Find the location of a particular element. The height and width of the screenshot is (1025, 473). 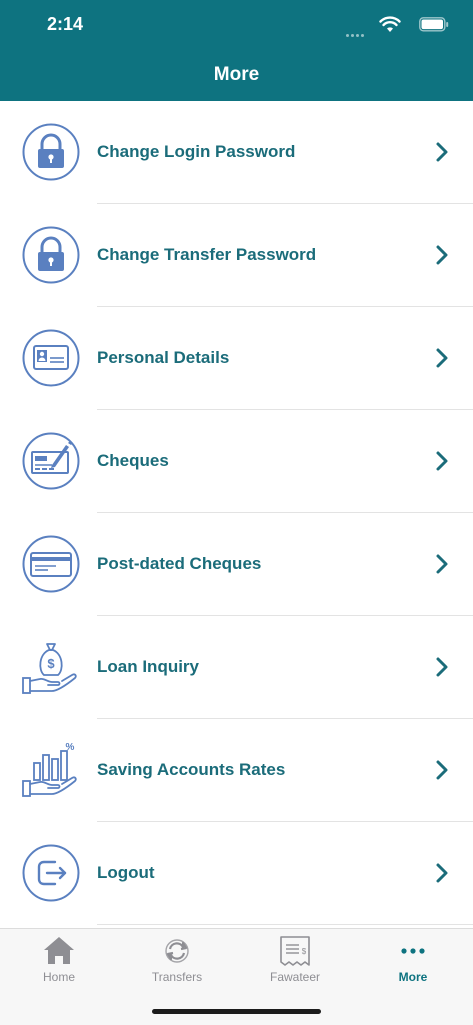

more-dots-icon is located at coordinates (413, 951).